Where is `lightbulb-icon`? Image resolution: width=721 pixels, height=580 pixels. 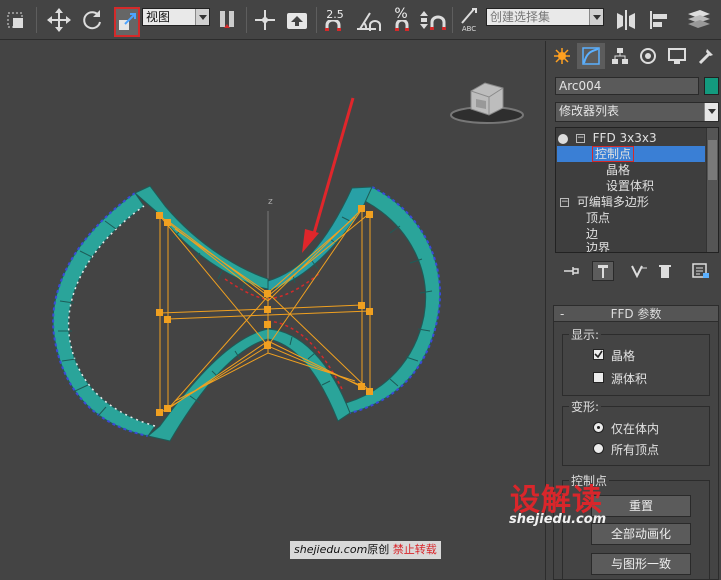
lightbulb-icon is located at coordinates (563, 138).